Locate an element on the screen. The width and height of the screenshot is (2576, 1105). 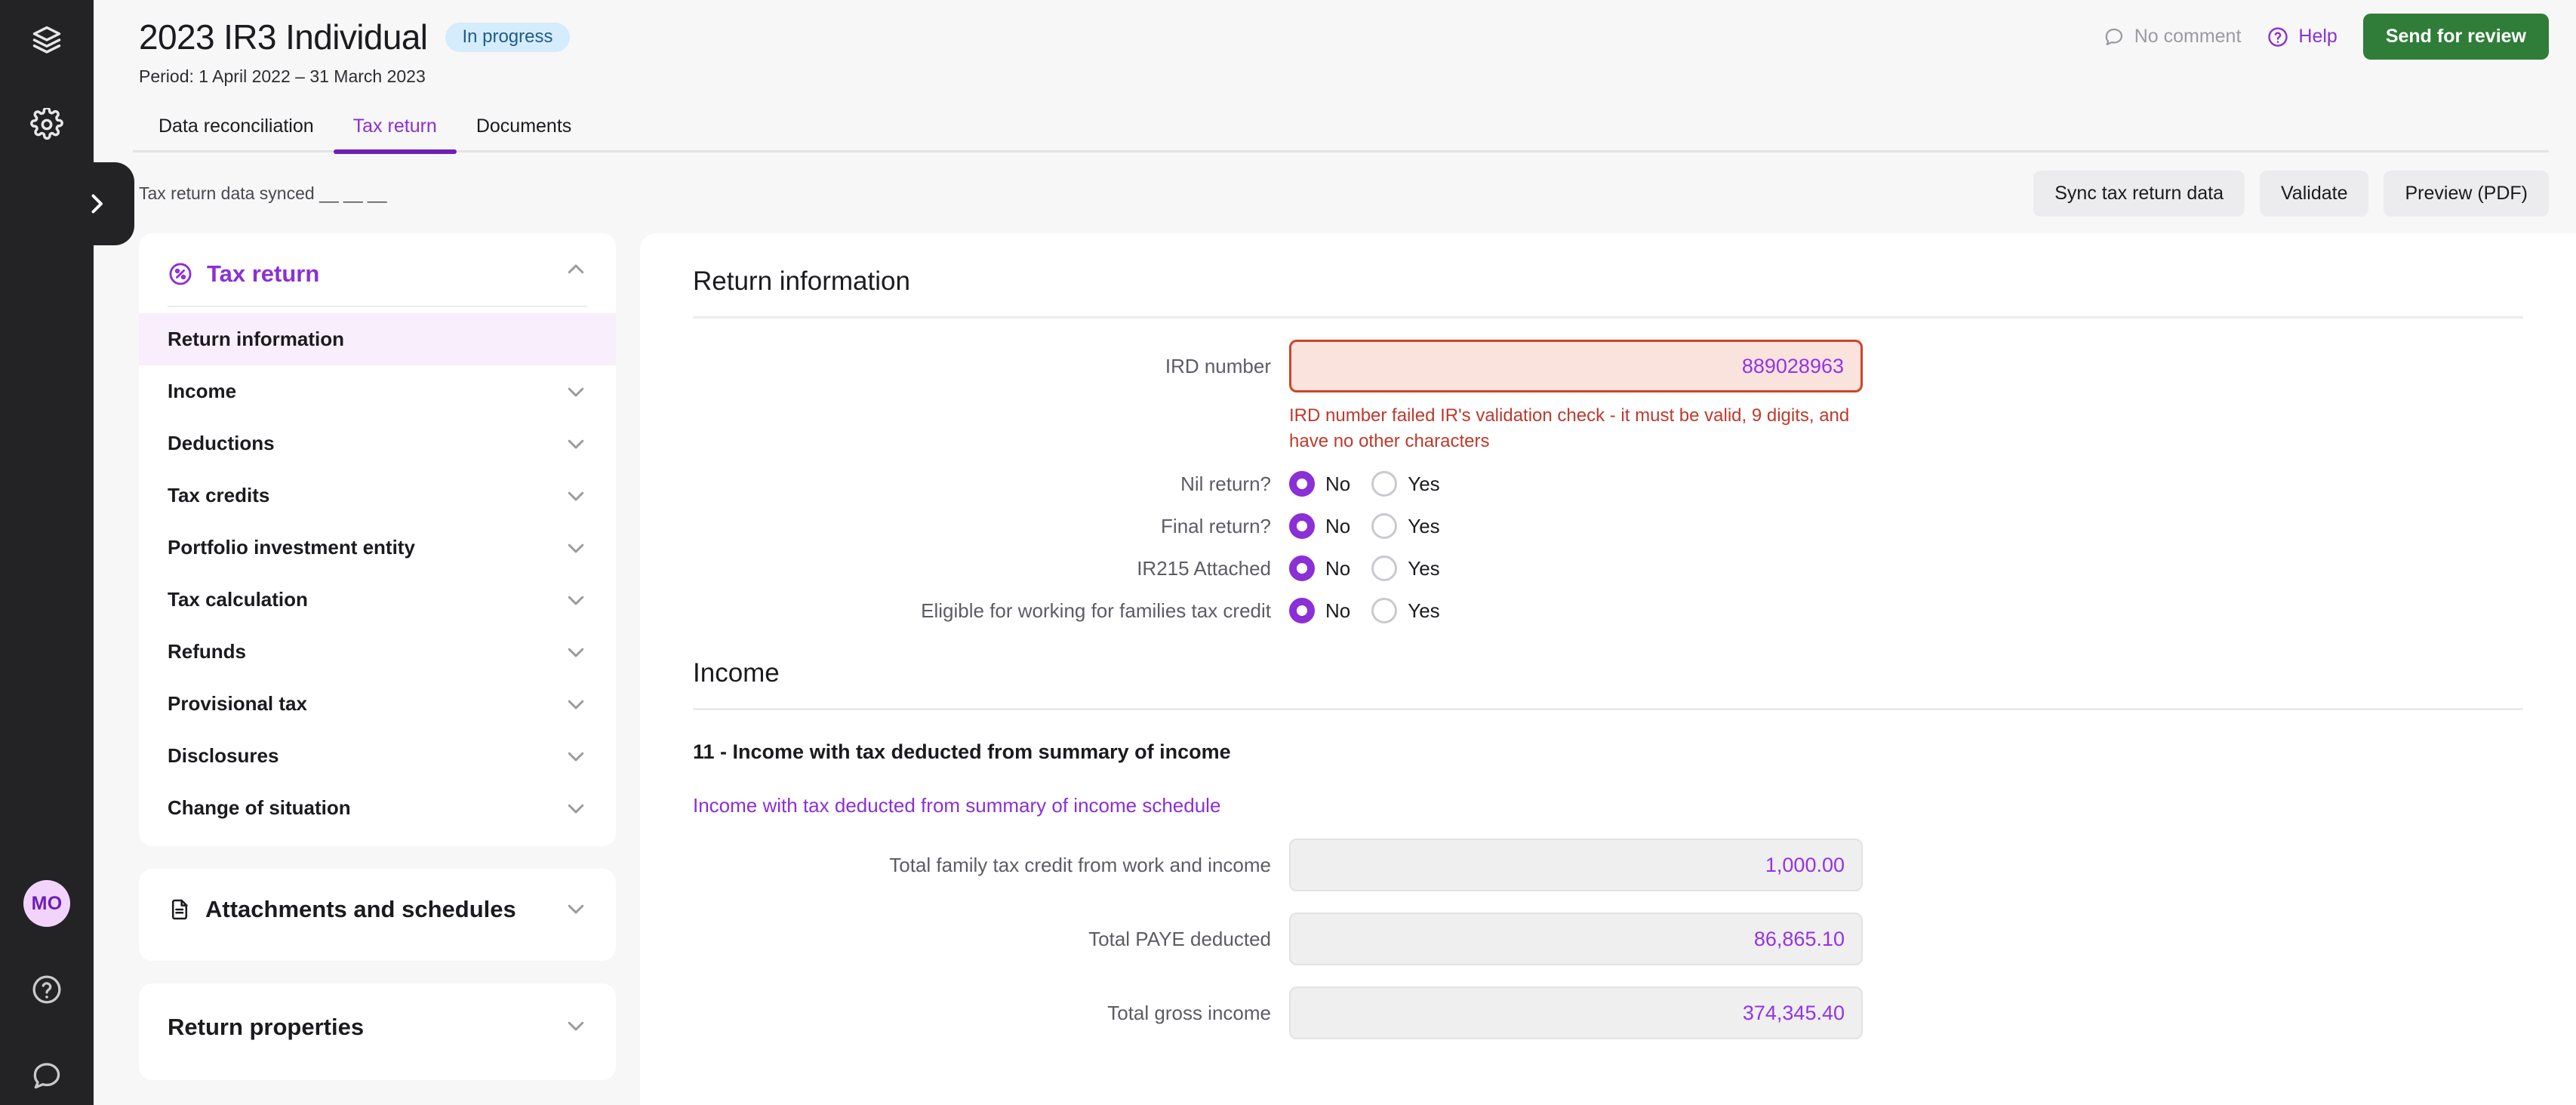
final-return-option-yes: Yes is located at coordinates (1411, 526).